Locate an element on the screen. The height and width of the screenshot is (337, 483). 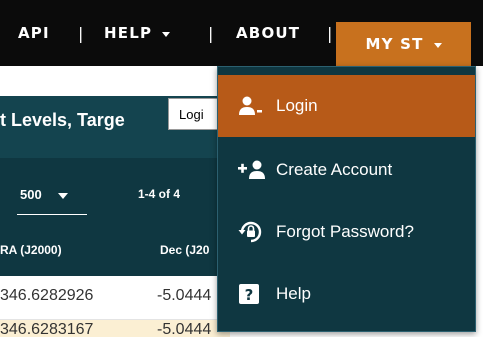
nav-help-menu: HELP is located at coordinates (137, 33).